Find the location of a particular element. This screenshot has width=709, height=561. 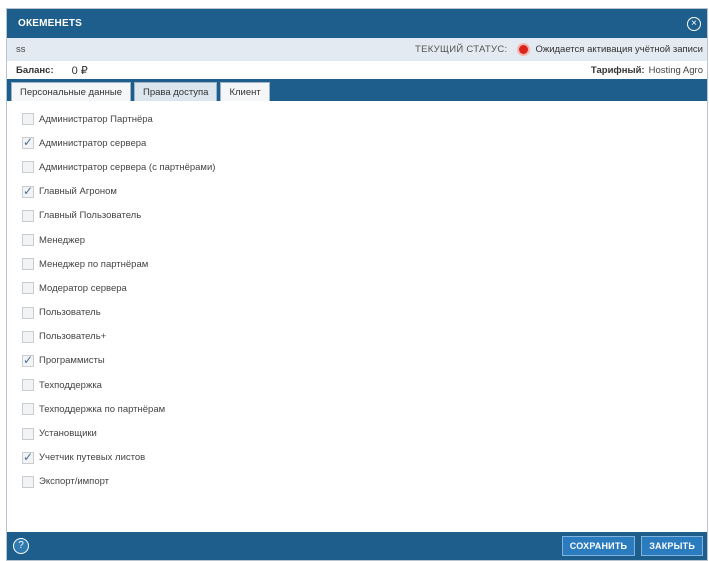

permission-item: Администратор Партнёра is located at coordinates (364, 119).